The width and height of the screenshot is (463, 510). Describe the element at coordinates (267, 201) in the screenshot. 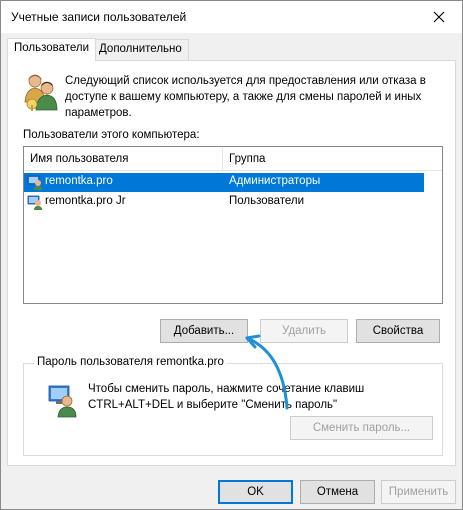

I see `cell-group: Пользователи` at that location.